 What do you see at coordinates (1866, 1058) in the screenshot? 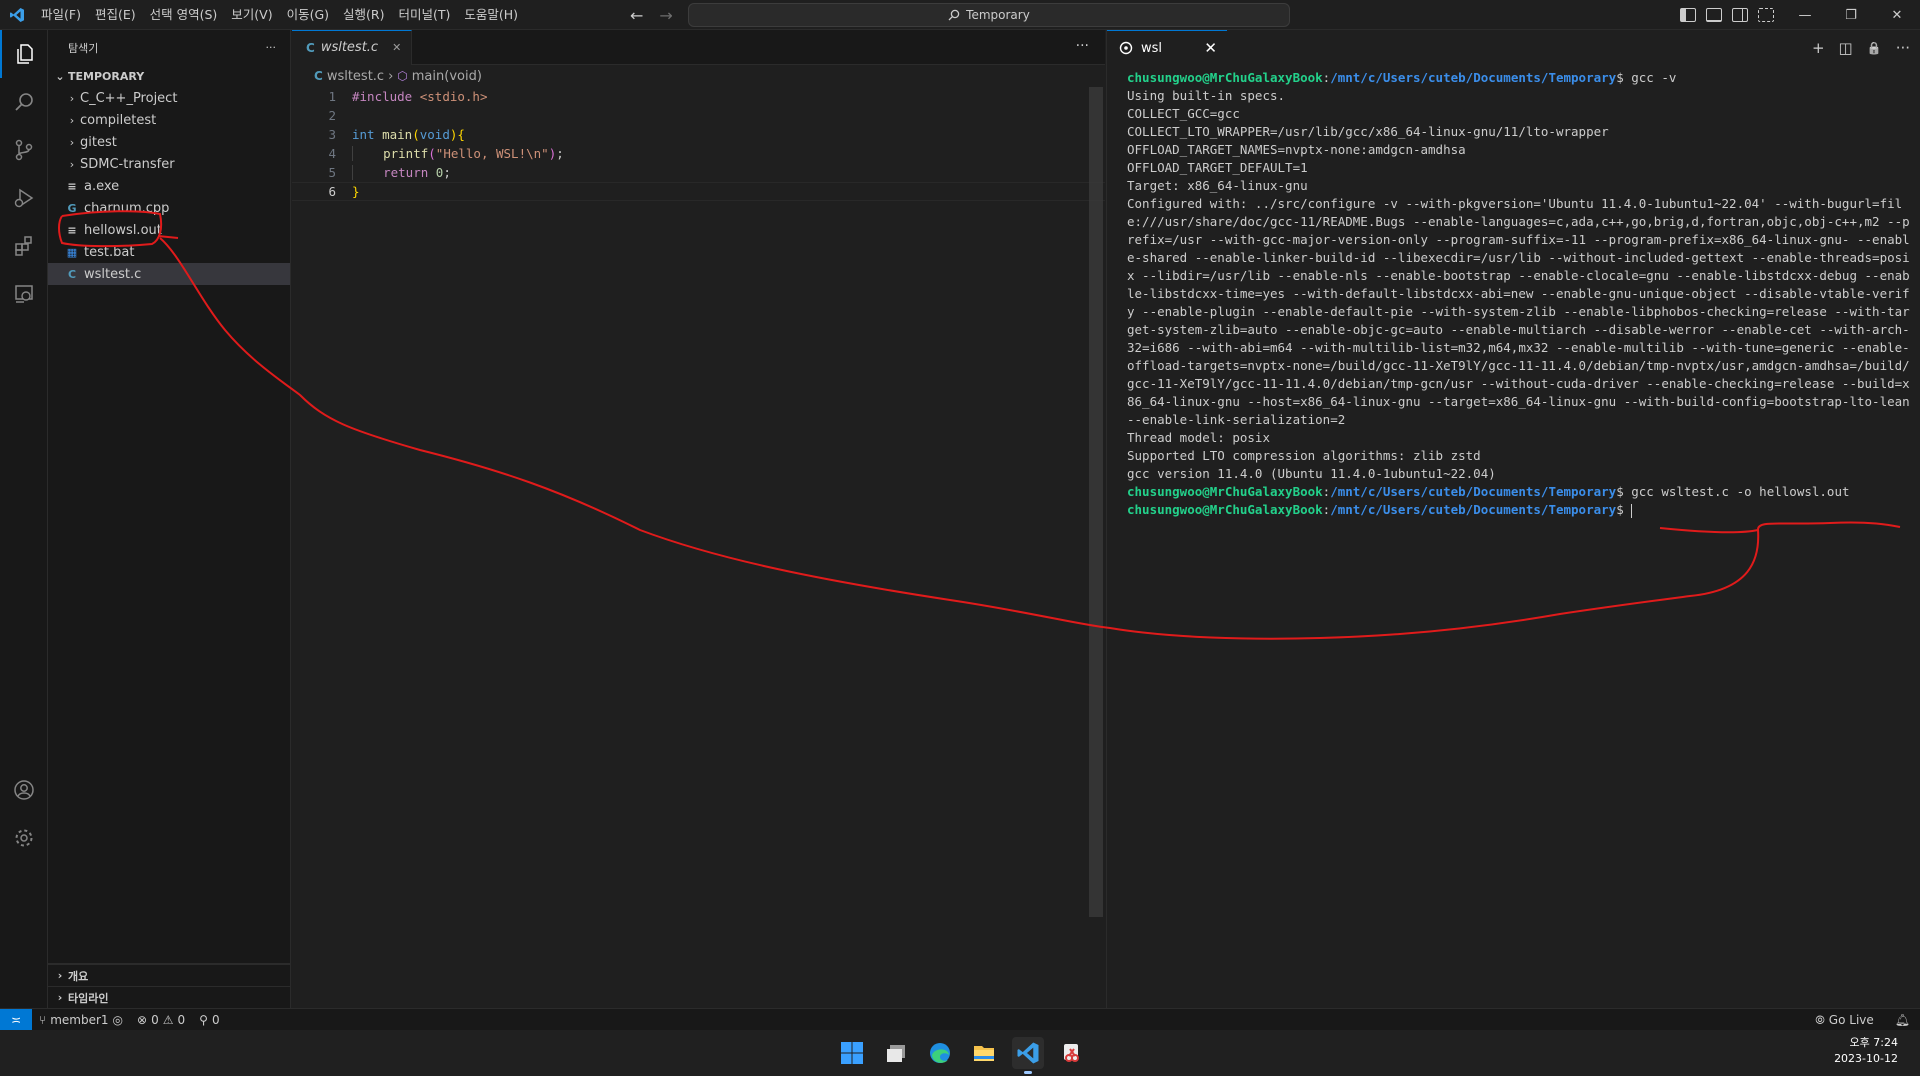
I see `clock-date: 2023-10-12` at bounding box center [1866, 1058].